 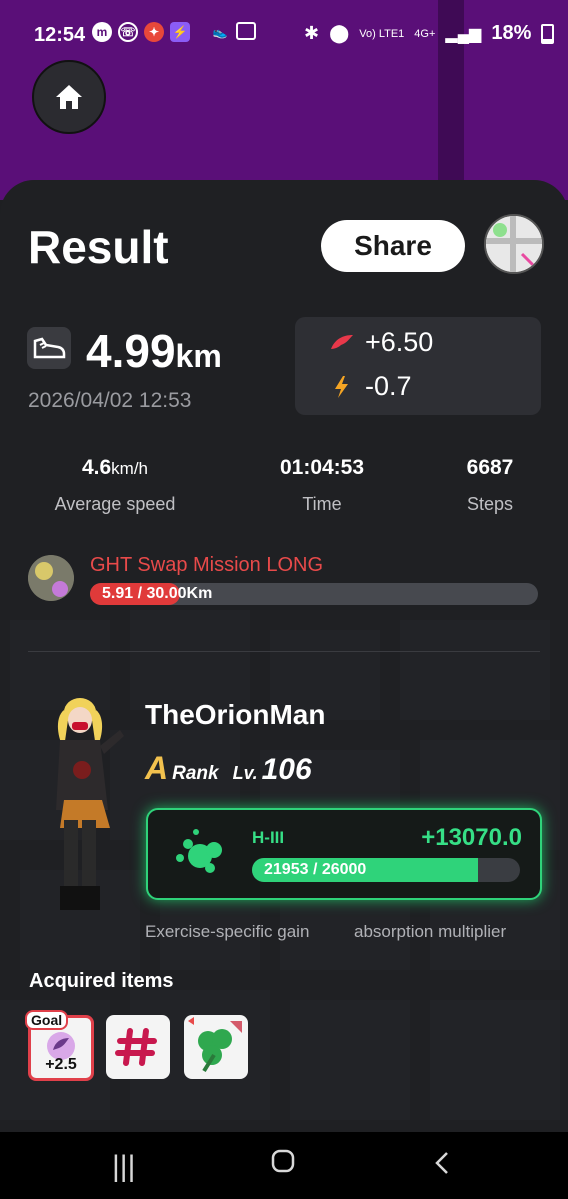 I want to click on speed-label: Average speed, so click(x=115, y=504).